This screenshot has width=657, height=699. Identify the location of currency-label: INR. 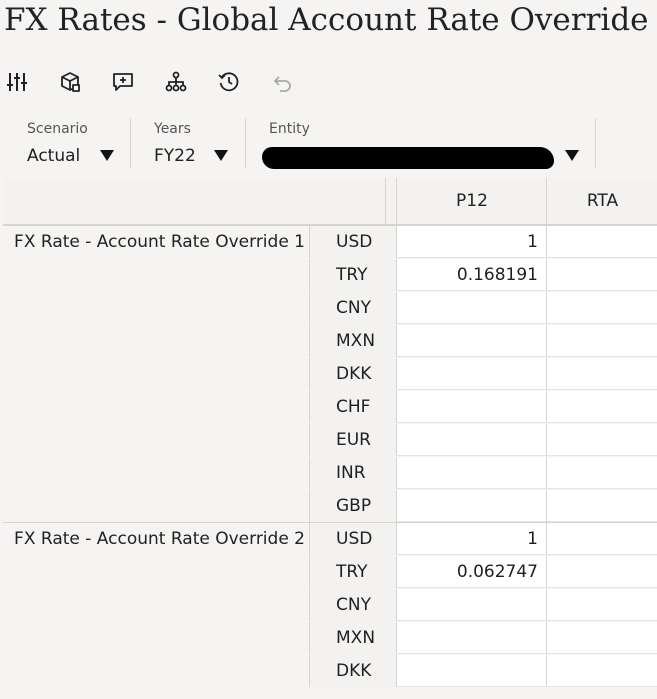
(352, 473).